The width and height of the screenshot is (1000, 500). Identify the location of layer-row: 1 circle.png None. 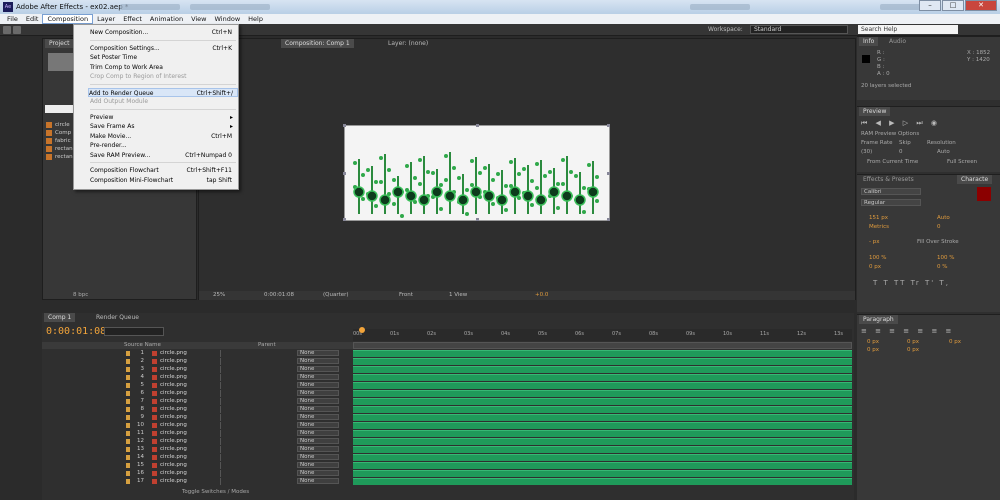
(197, 353).